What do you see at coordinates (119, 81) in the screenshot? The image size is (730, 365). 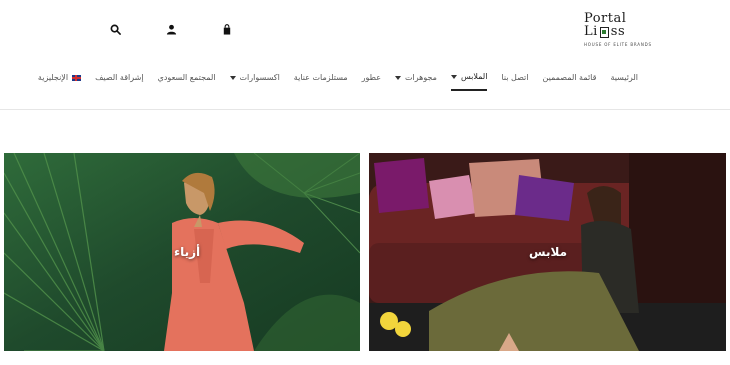 I see `nav-item-summer: إشراقة الصيف` at bounding box center [119, 81].